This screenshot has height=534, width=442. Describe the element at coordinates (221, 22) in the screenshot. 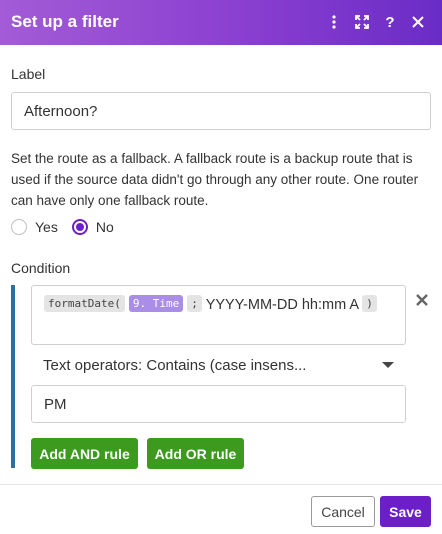

I see `dialog-header: Set up a filter ?` at that location.